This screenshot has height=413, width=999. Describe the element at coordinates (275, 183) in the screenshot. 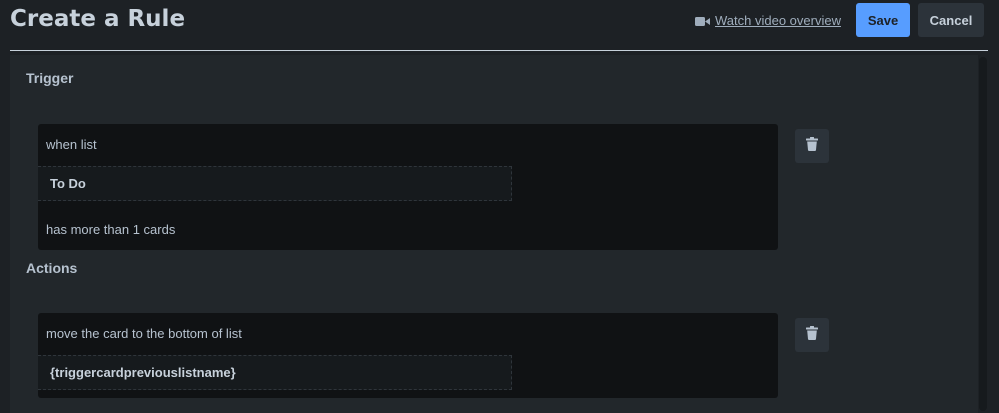

I see `trigger-list-field: To Do` at that location.